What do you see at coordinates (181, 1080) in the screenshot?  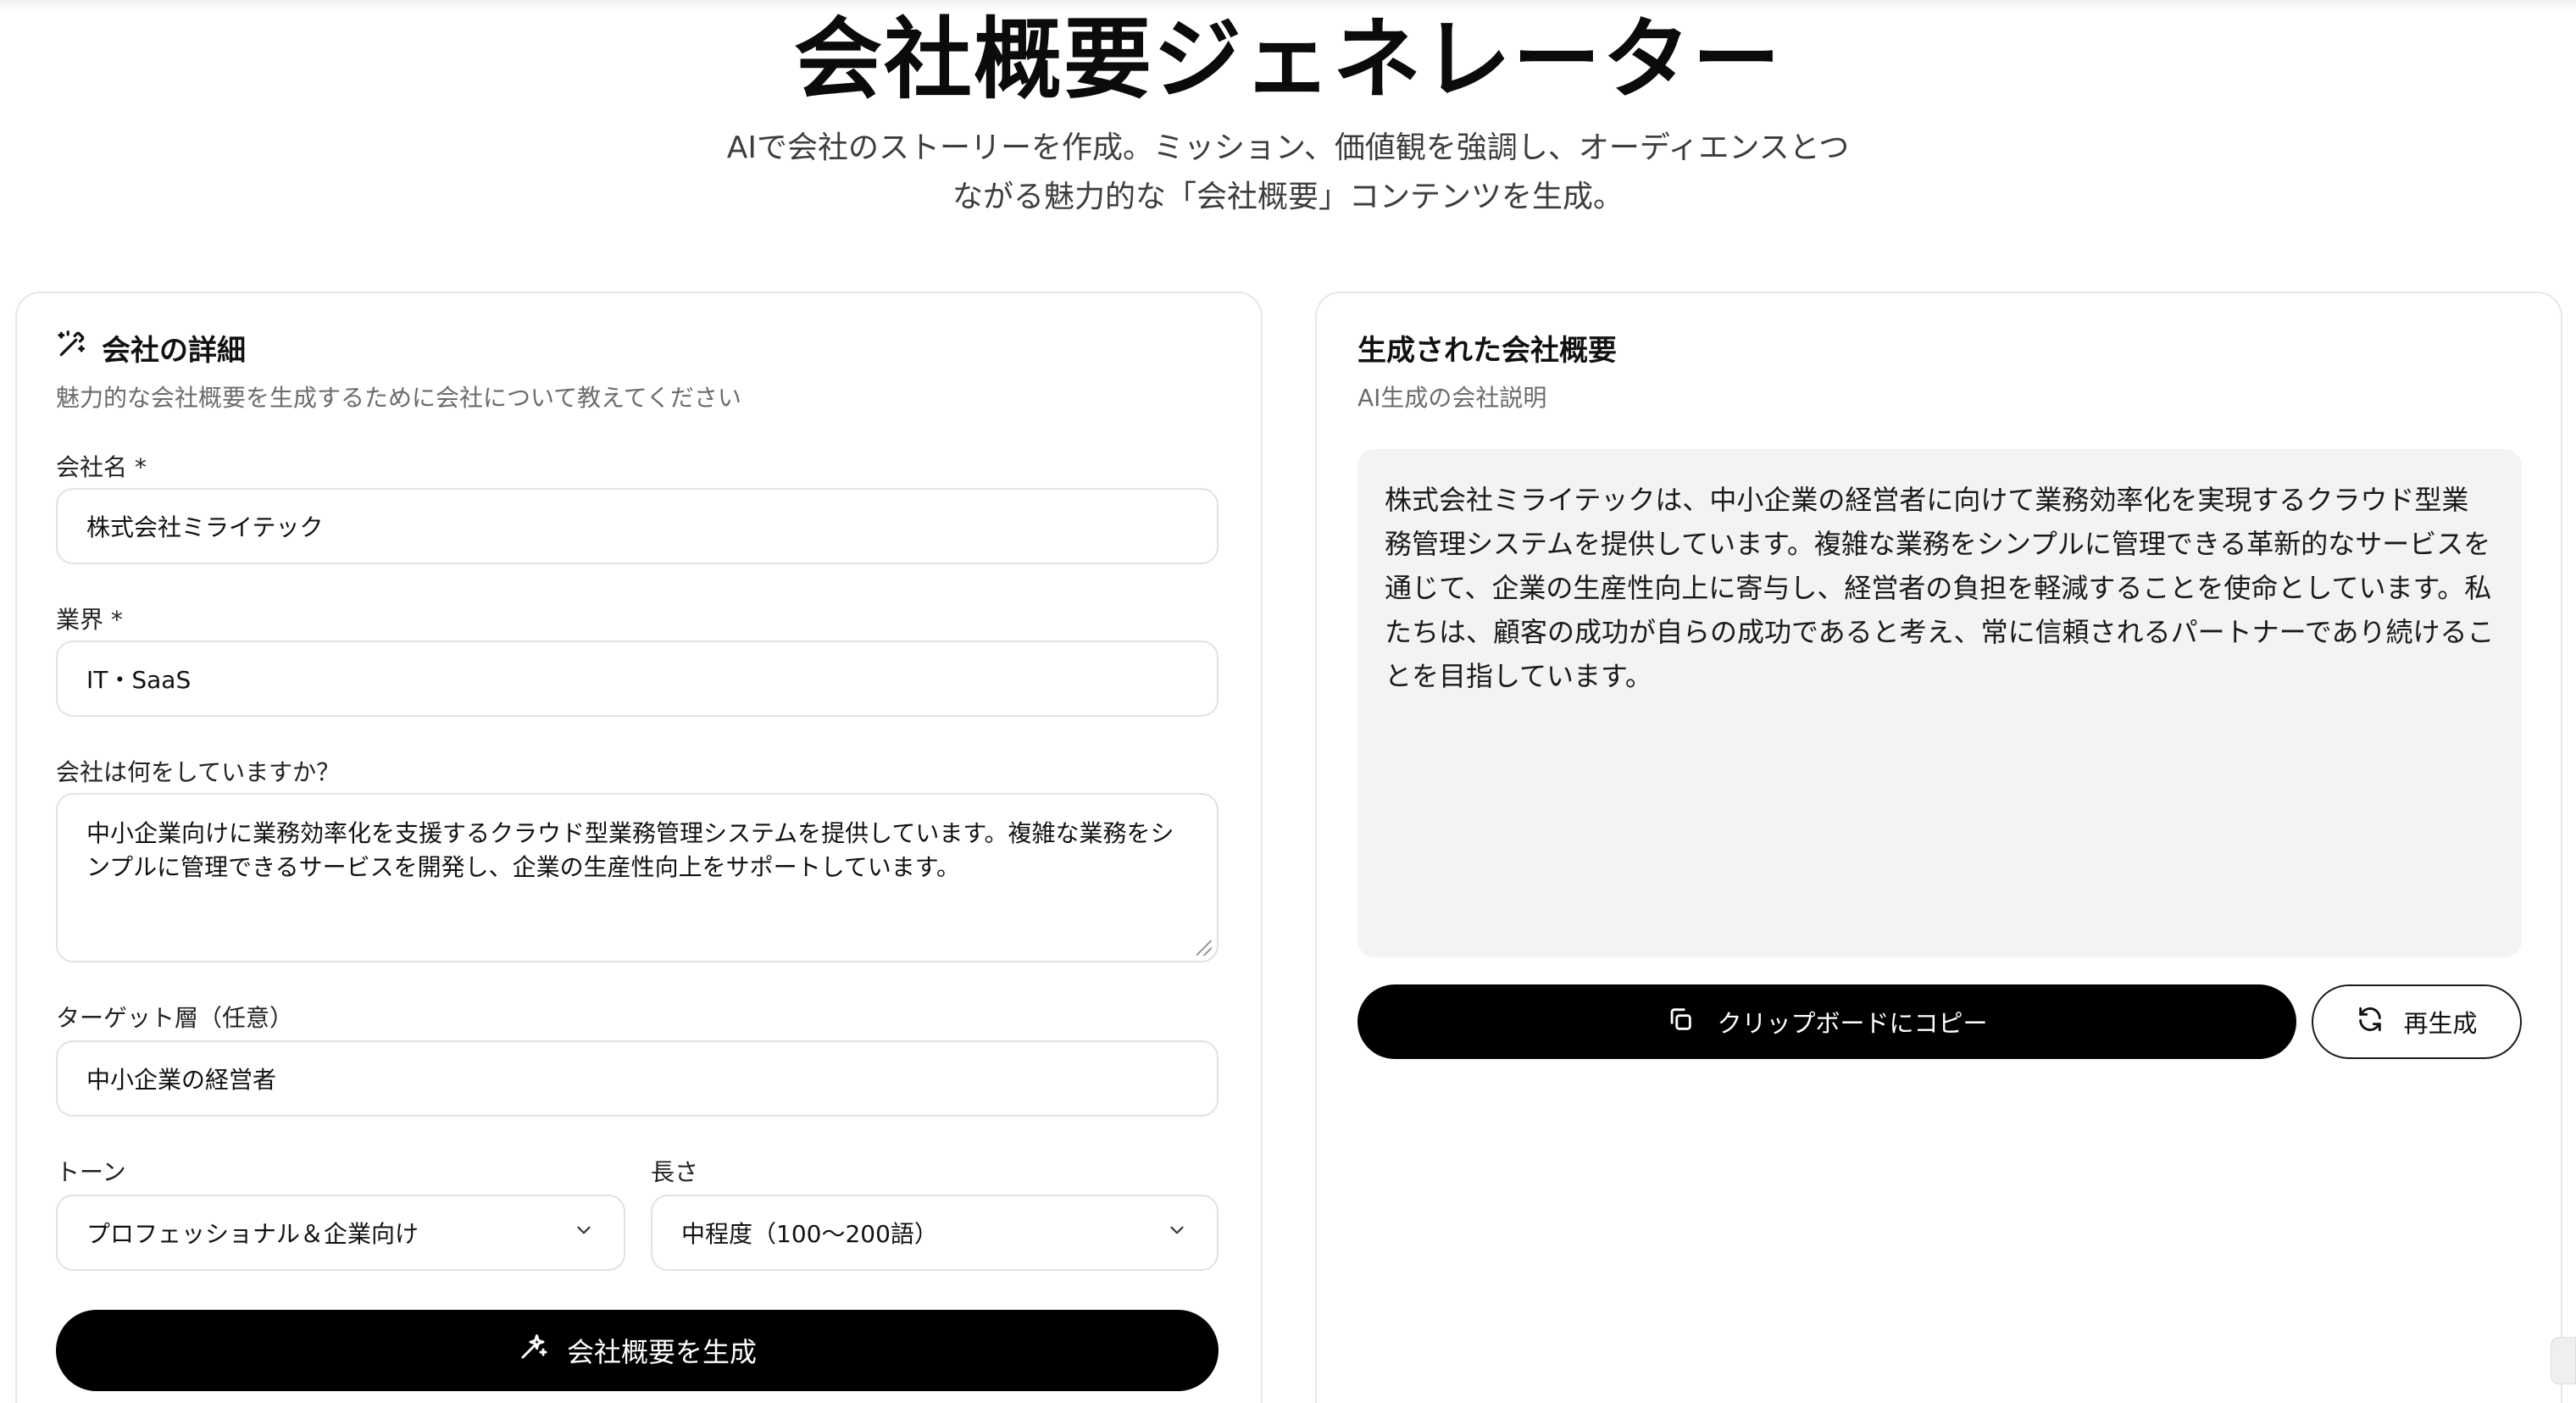 I see `target-value: 中小企業の経営者` at bounding box center [181, 1080].